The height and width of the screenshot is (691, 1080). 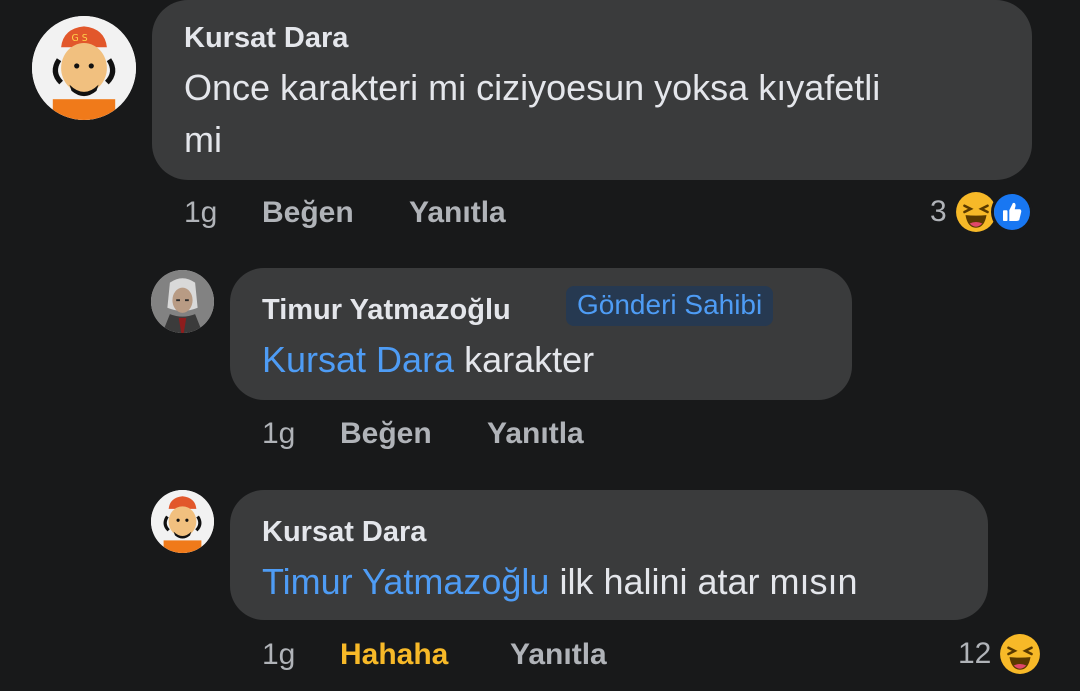 I want to click on haha-icon, so click(x=1020, y=654).